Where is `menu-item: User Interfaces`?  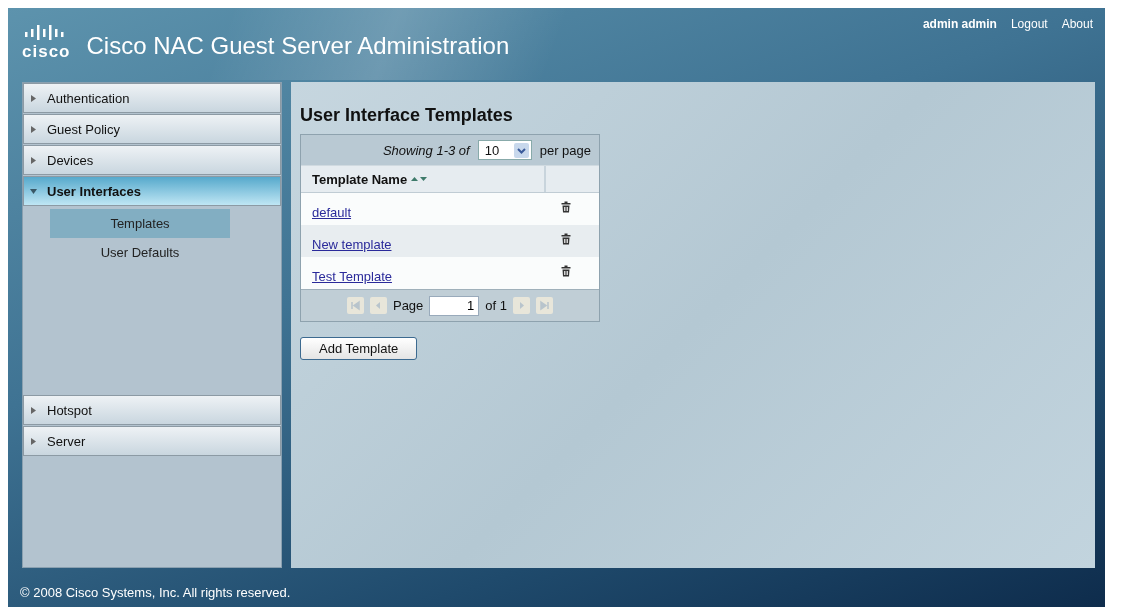
menu-item: User Interfaces is located at coordinates (152, 191).